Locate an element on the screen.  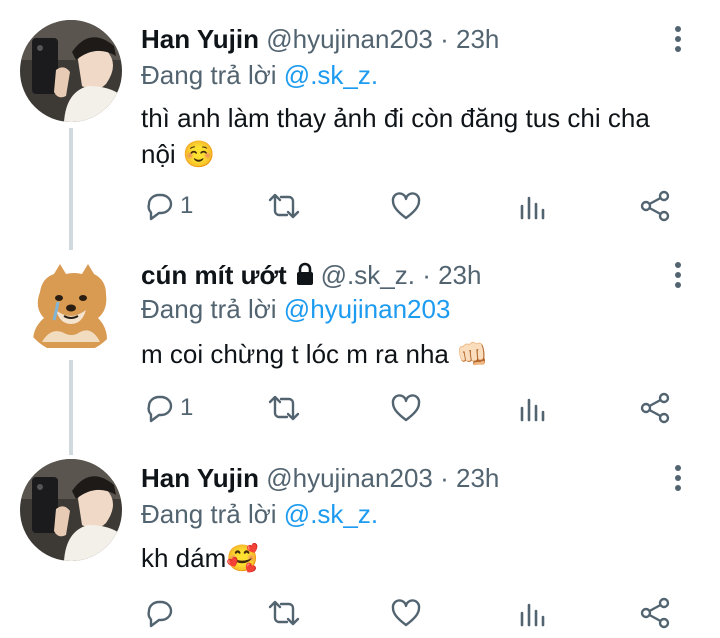
tweet-text: kh dám🥰 is located at coordinates (421, 558).